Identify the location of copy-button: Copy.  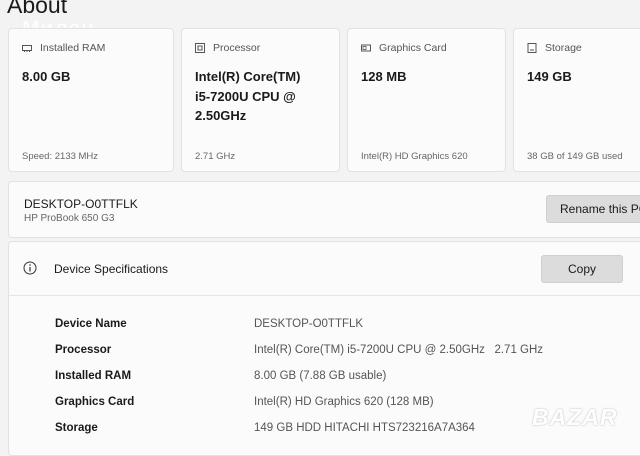
(582, 269).